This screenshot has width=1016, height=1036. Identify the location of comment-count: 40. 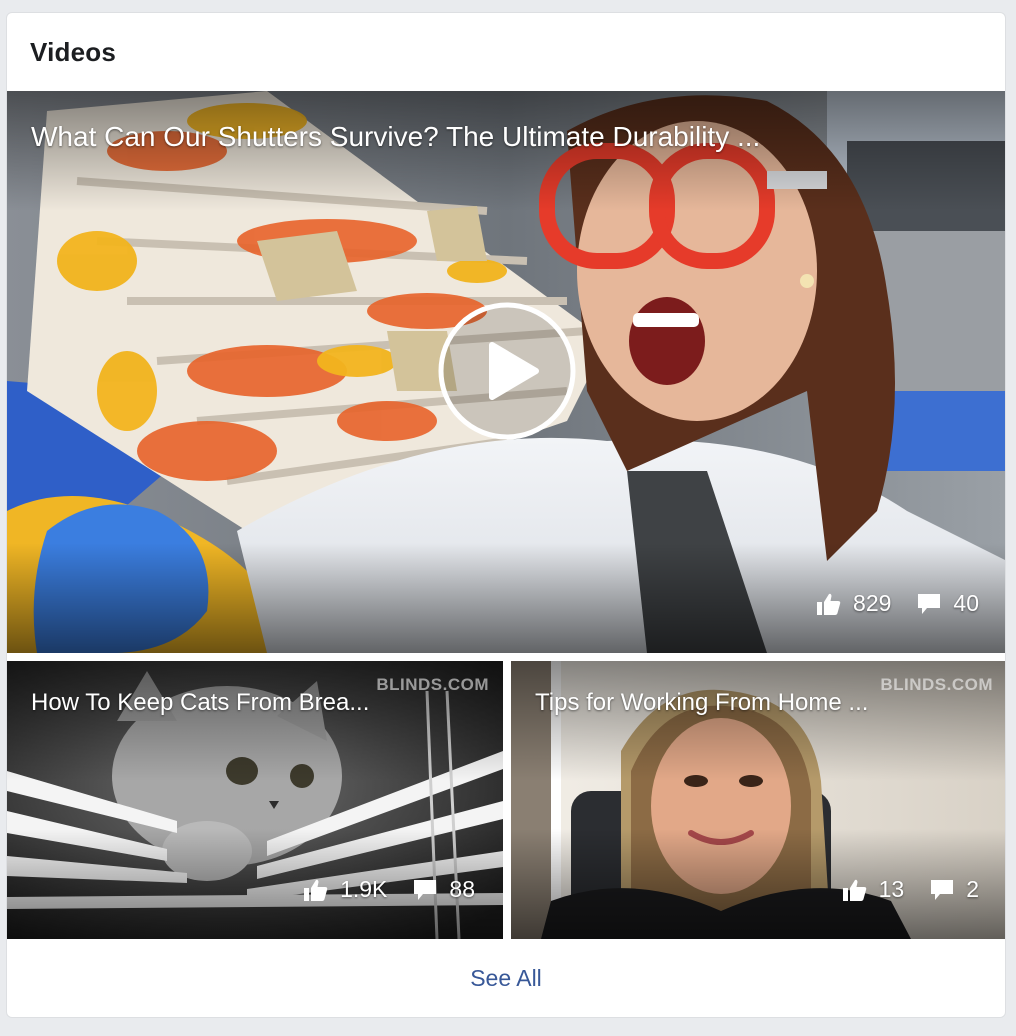
(948, 603).